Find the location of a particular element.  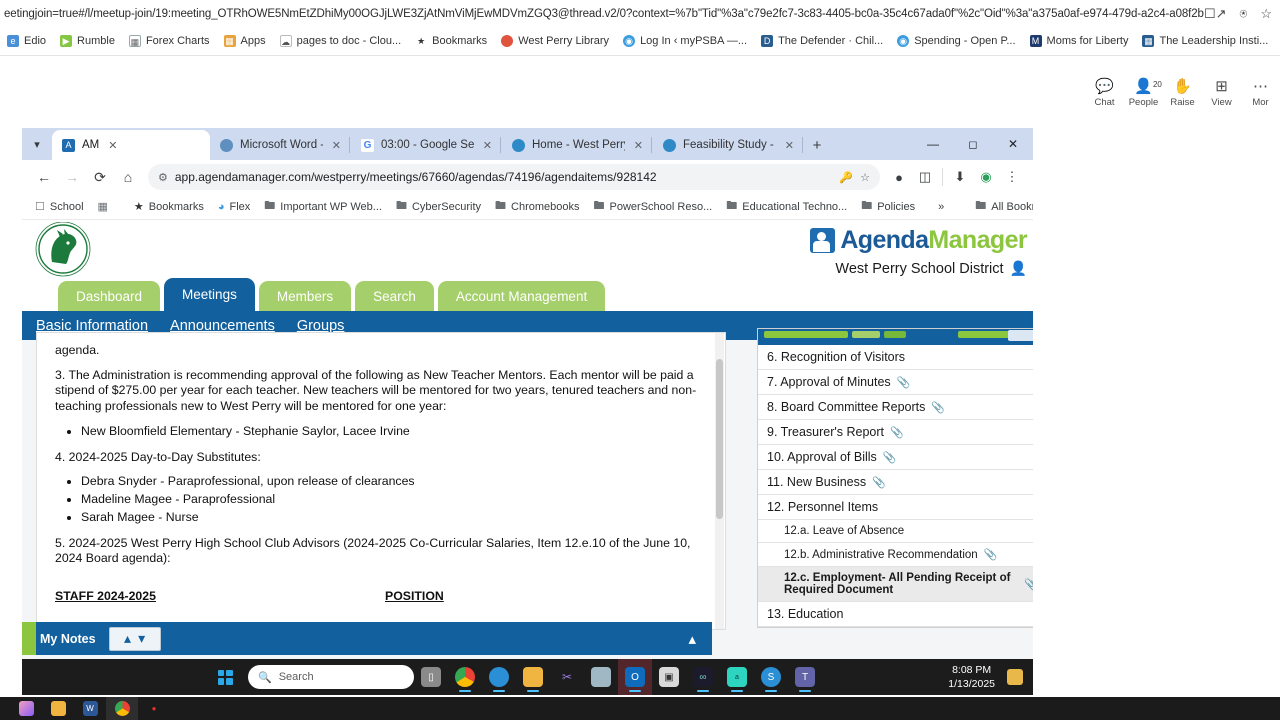

extensions-icon: ◫ is located at coordinates (925, 177).